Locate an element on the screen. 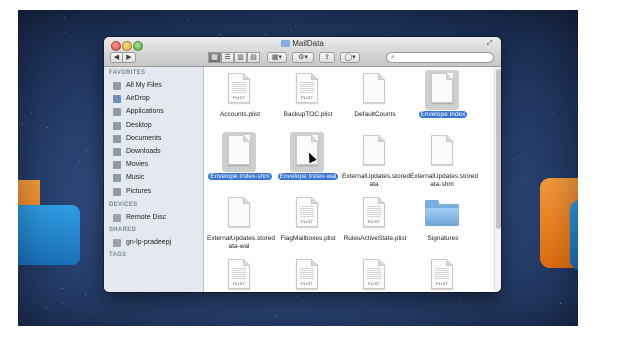 This screenshot has width=640, height=360. vertical-scrollbar is located at coordinates (497, 179).